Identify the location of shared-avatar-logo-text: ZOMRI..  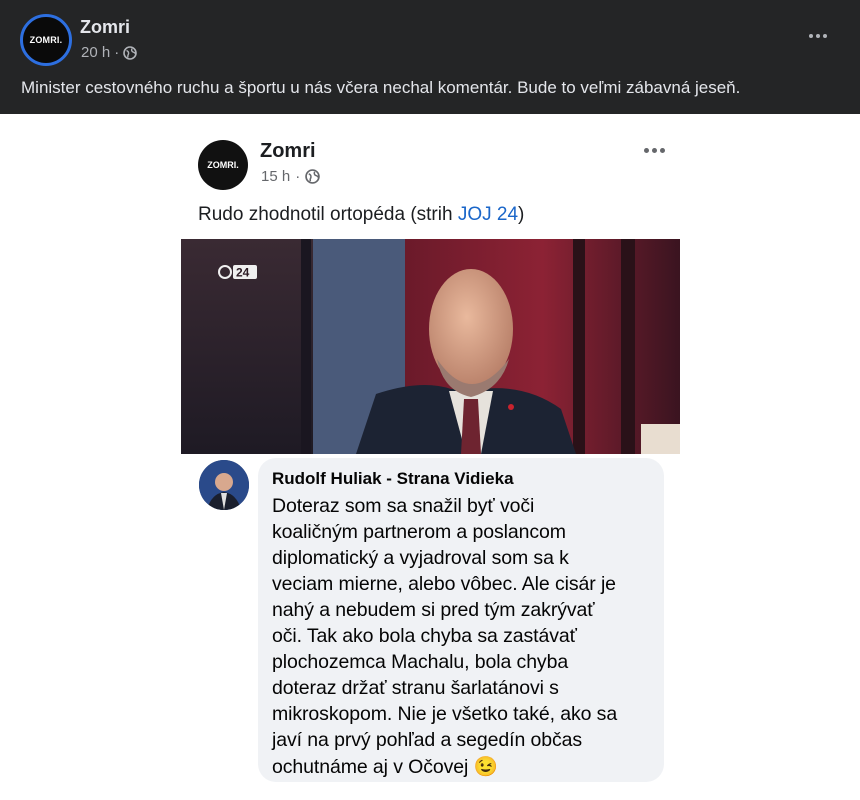
(223, 165).